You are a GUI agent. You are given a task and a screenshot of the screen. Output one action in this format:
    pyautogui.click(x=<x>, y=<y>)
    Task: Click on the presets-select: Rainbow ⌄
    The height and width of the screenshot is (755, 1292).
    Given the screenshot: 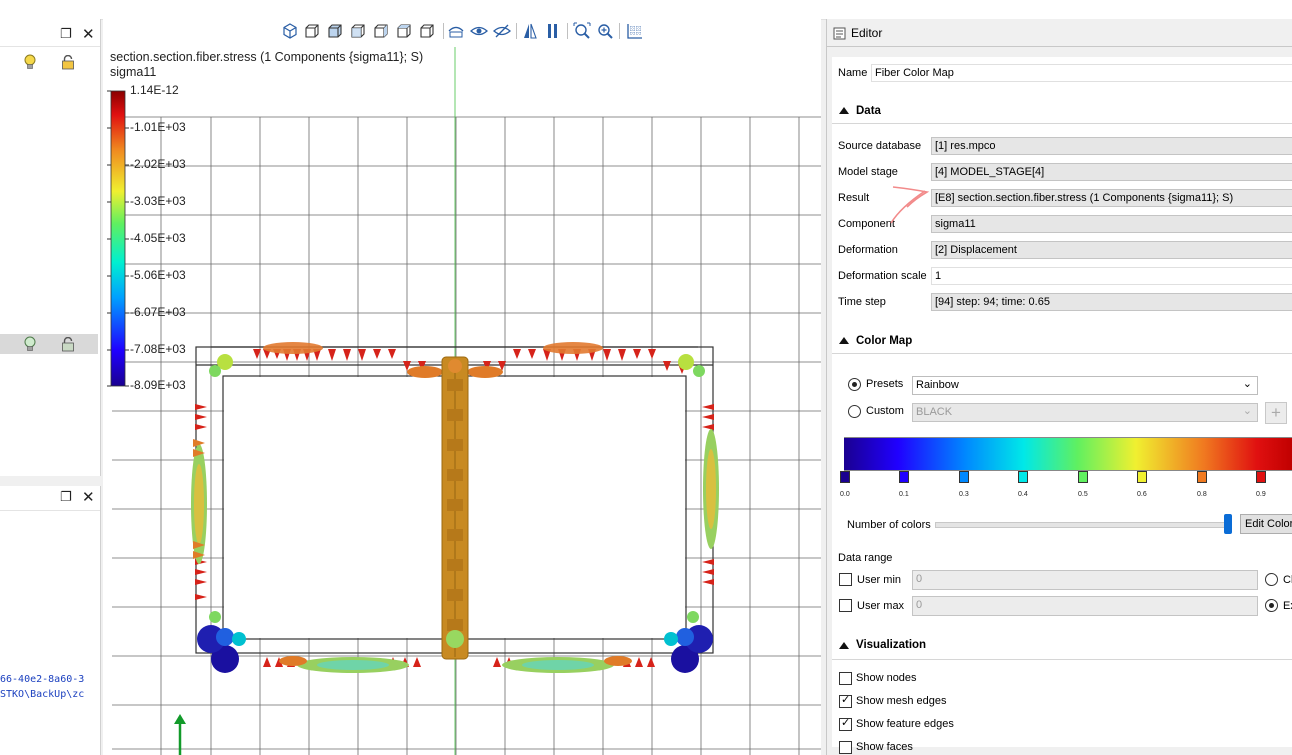 What is the action you would take?
    pyautogui.click(x=1085, y=385)
    